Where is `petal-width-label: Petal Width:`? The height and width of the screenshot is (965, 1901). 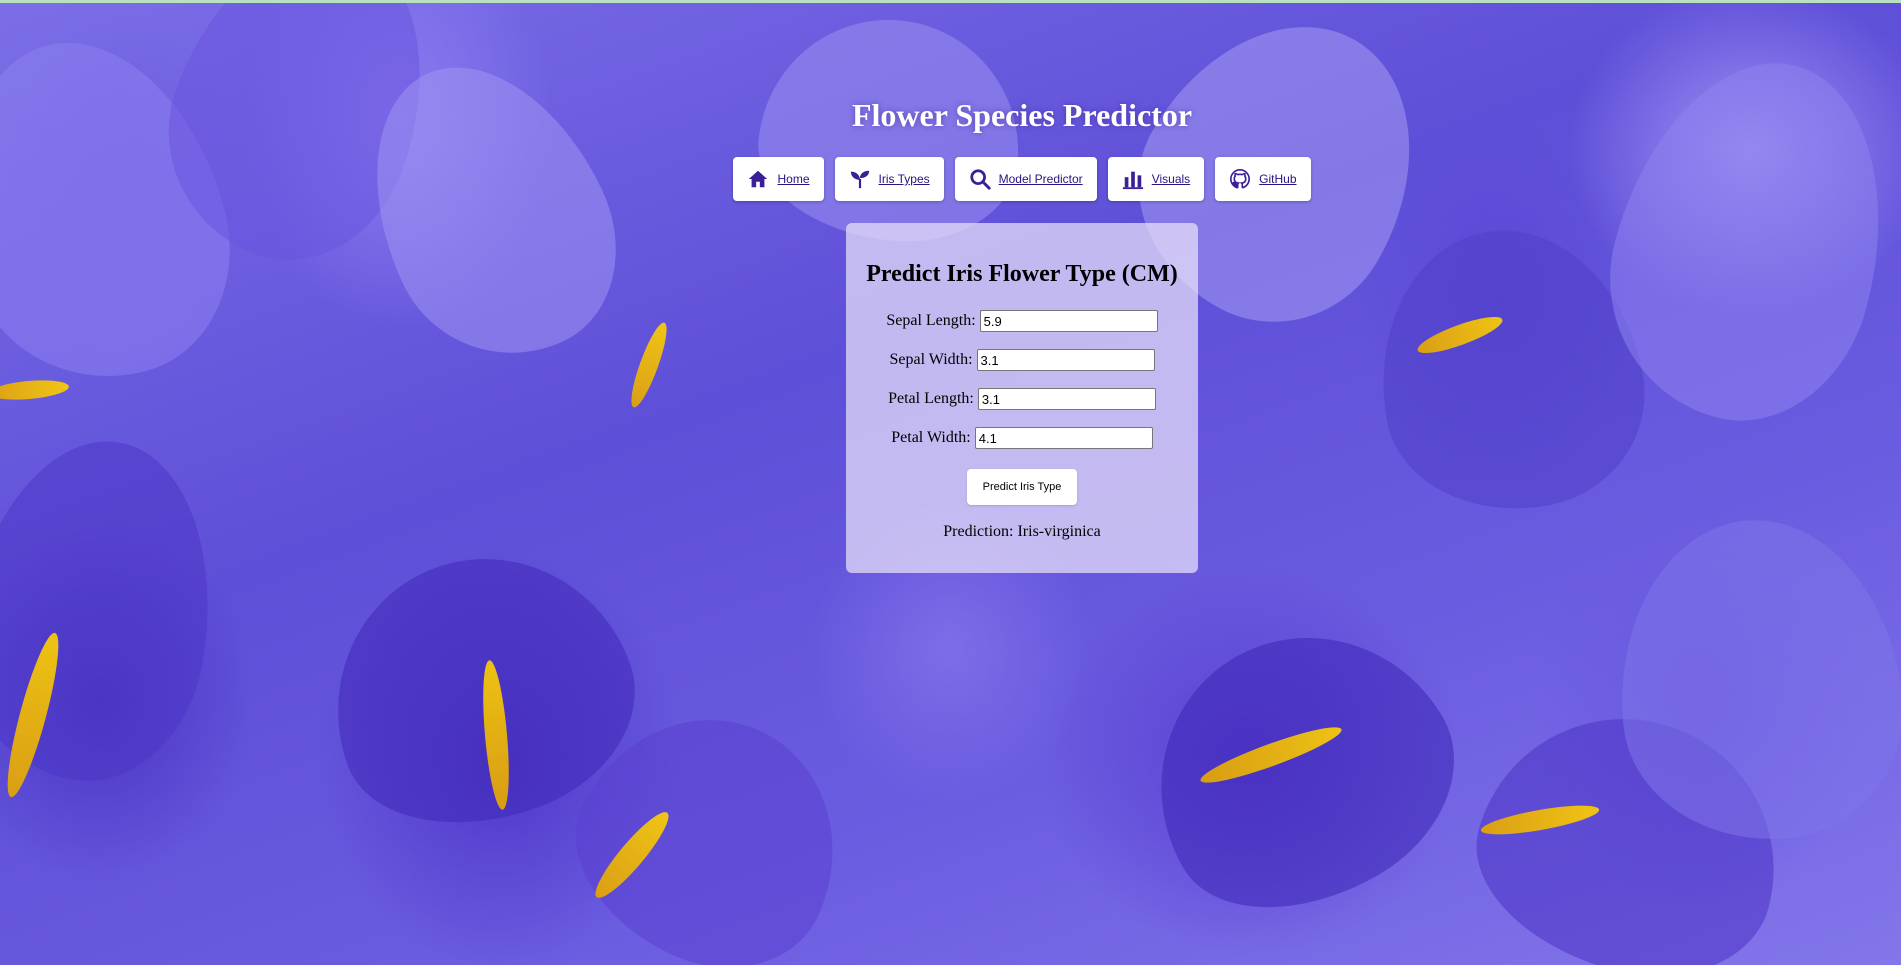
petal-width-label: Petal Width: is located at coordinates (931, 437).